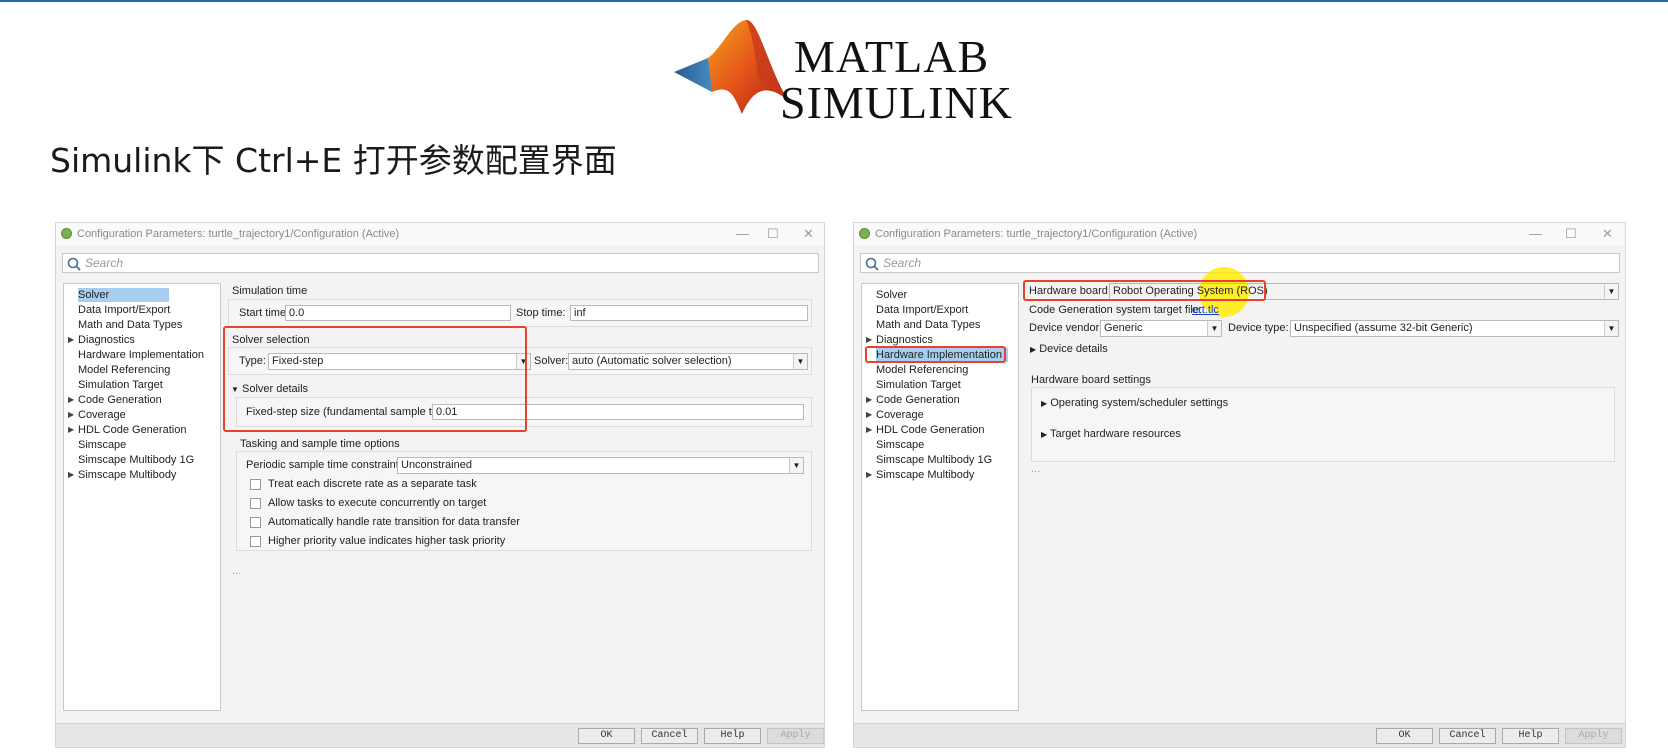 This screenshot has width=1668, height=755. Describe the element at coordinates (1115, 434) in the screenshot. I see `target-hardware-resources-label: Target hardware resources` at that location.